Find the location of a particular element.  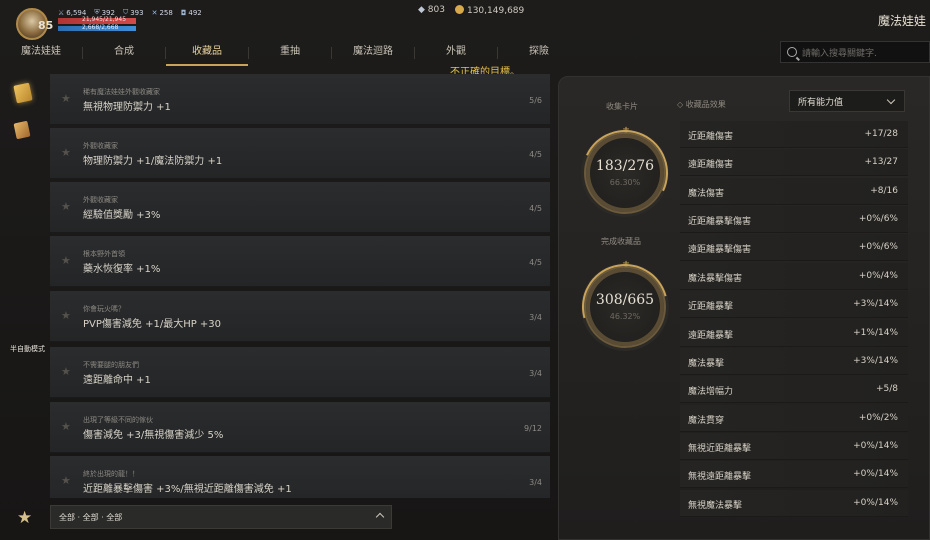

diamond-icon: ◇ is located at coordinates (681, 104).